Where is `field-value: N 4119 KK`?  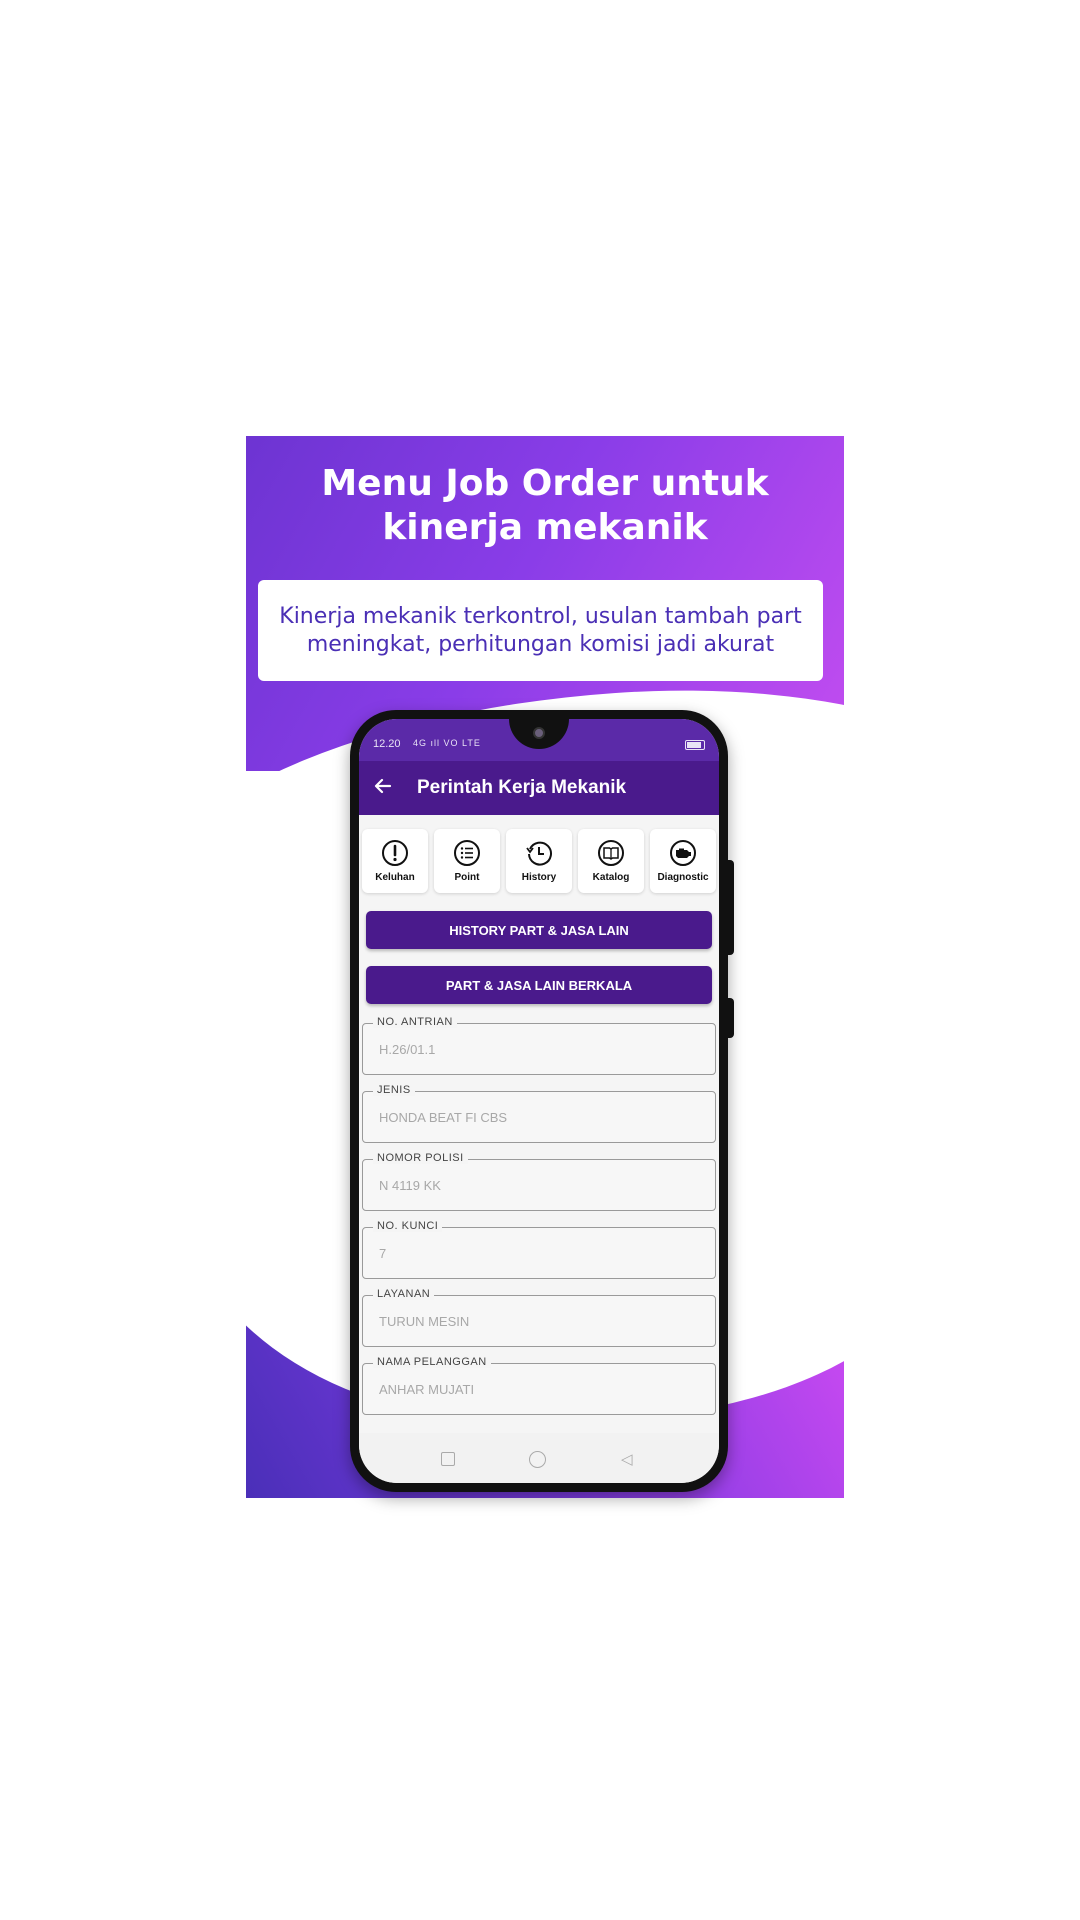 field-value: N 4119 KK is located at coordinates (410, 1185).